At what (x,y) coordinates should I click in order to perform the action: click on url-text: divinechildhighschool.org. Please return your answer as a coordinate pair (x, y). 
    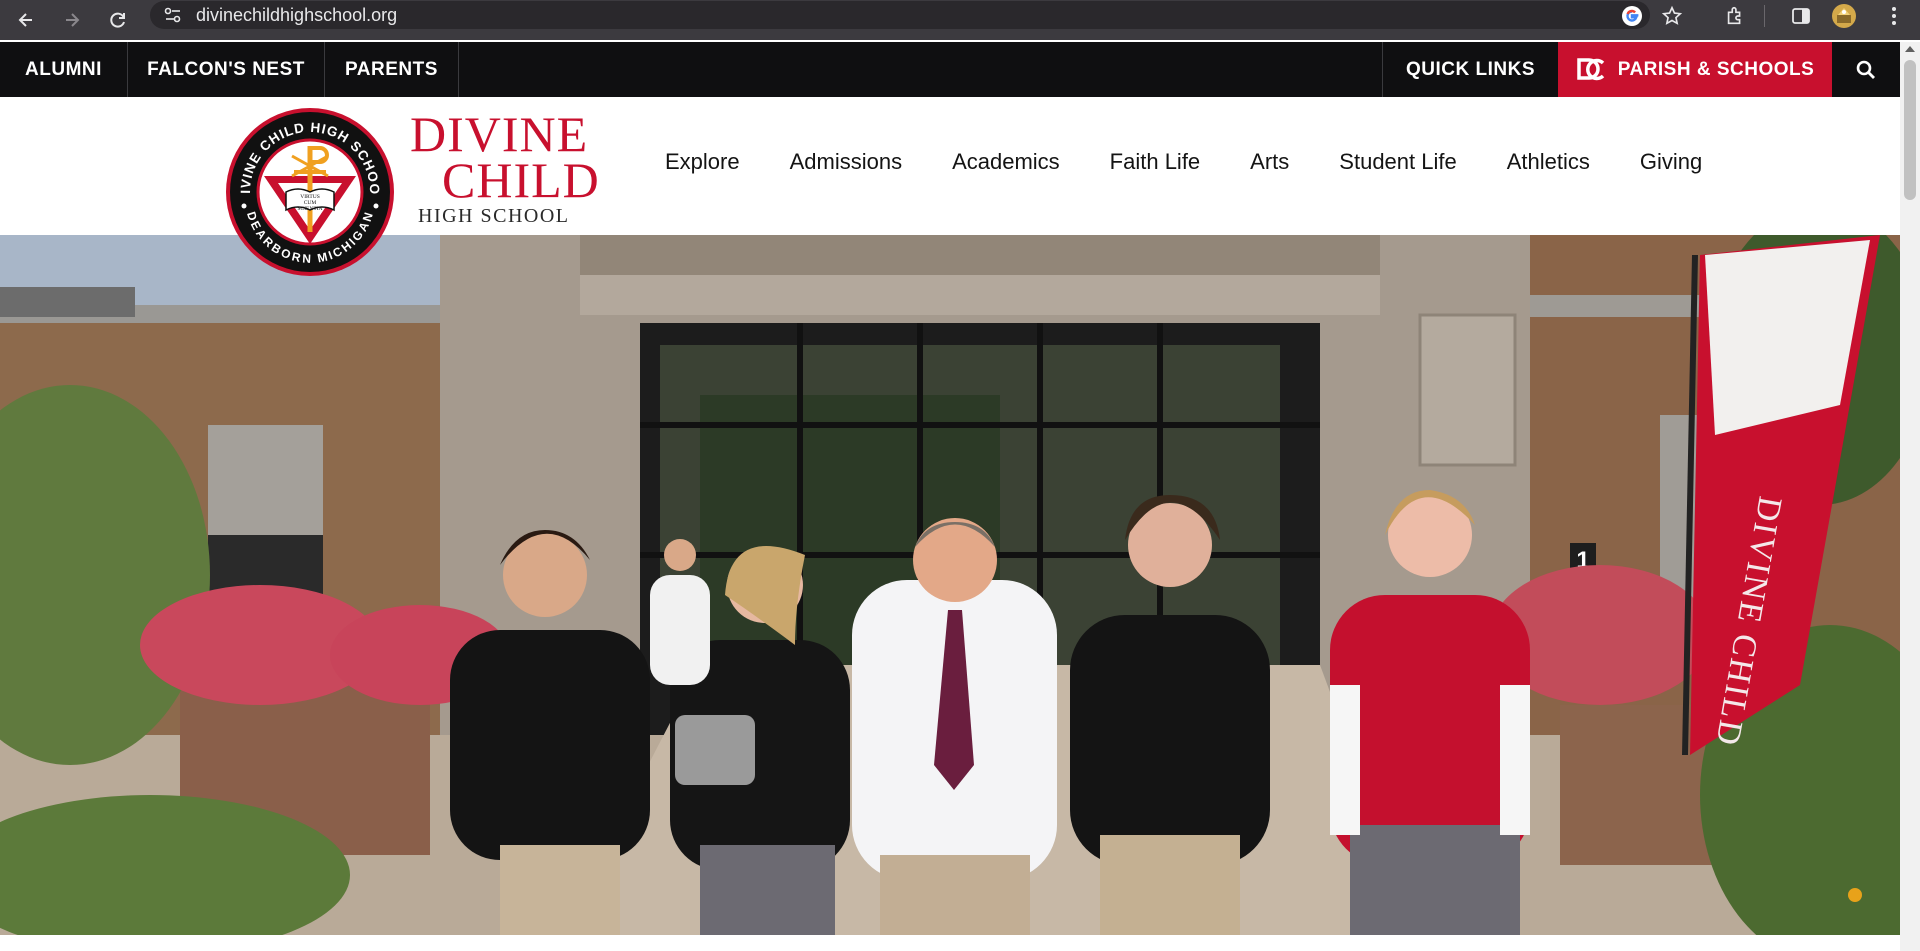
    Looking at the image, I should click on (296, 15).